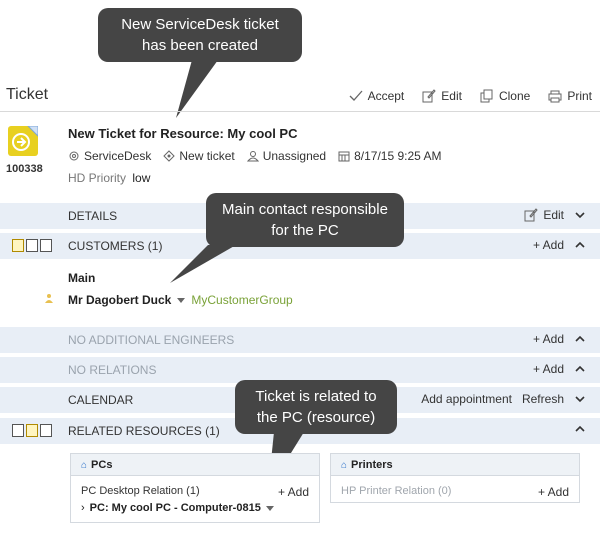  I want to click on pc-relation-label: PC Desktop Relation (1), so click(140, 491).